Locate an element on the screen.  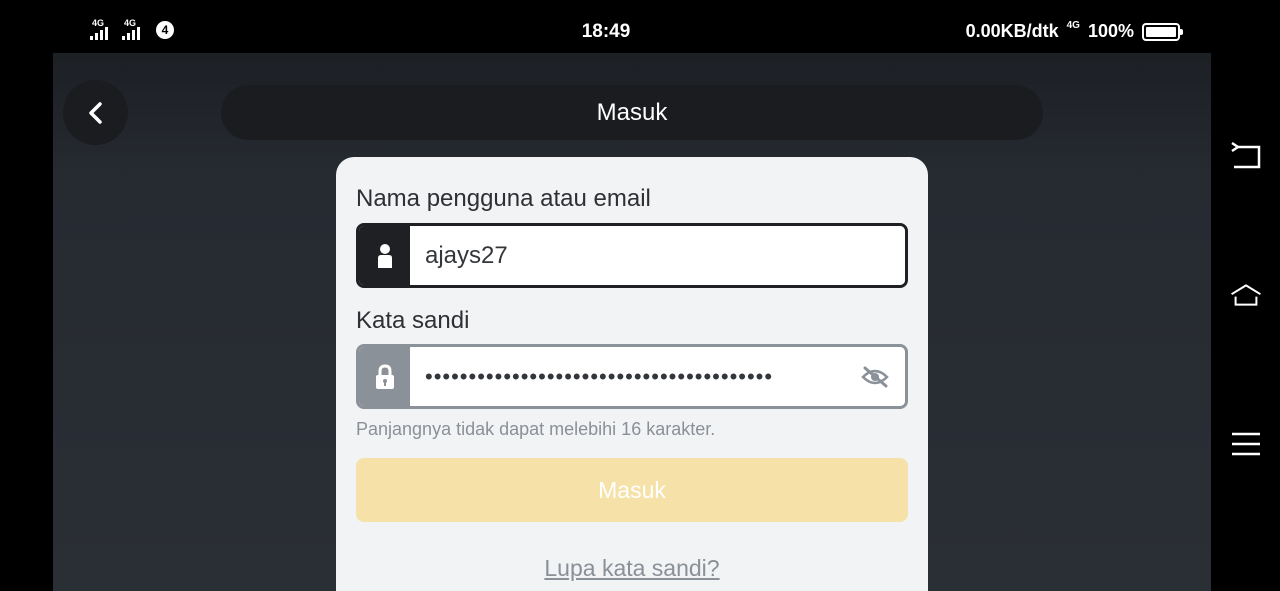
page-title-bar: Masuk is located at coordinates (632, 112).